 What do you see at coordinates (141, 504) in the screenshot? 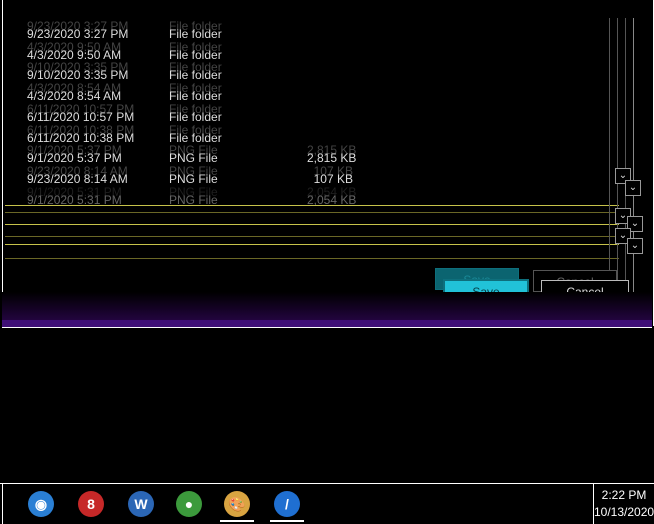
I see `word-icon: W` at bounding box center [141, 504].